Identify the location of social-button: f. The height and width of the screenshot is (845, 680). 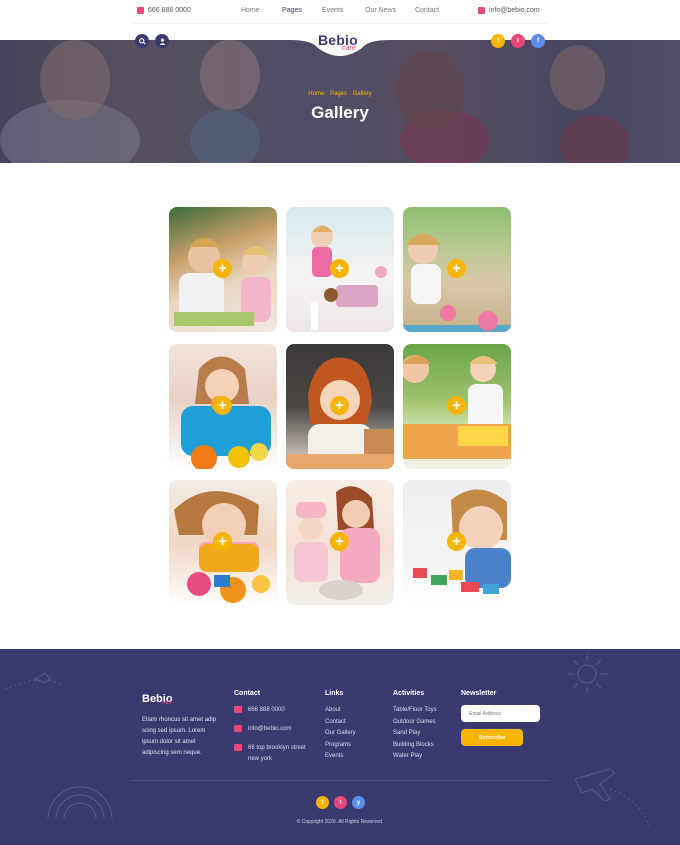
(538, 41).